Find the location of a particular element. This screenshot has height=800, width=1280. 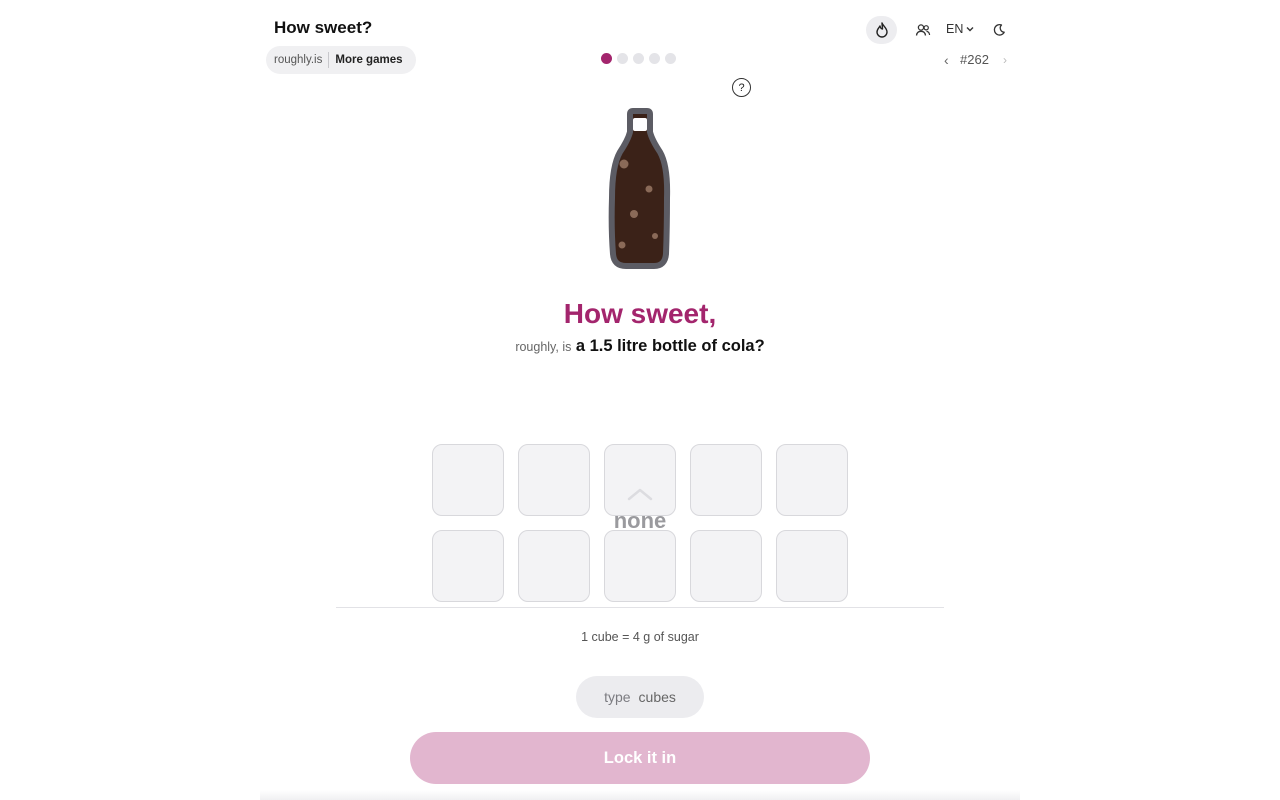

progress-dots is located at coordinates (638, 58).